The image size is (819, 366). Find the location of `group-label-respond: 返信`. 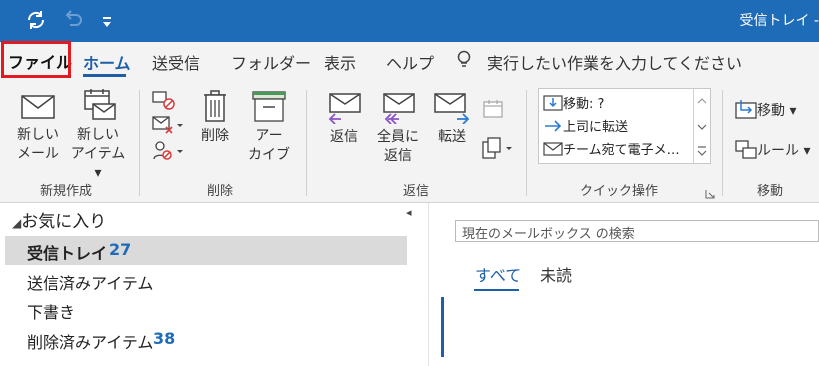

group-label-respond: 返信 is located at coordinates (416, 191).